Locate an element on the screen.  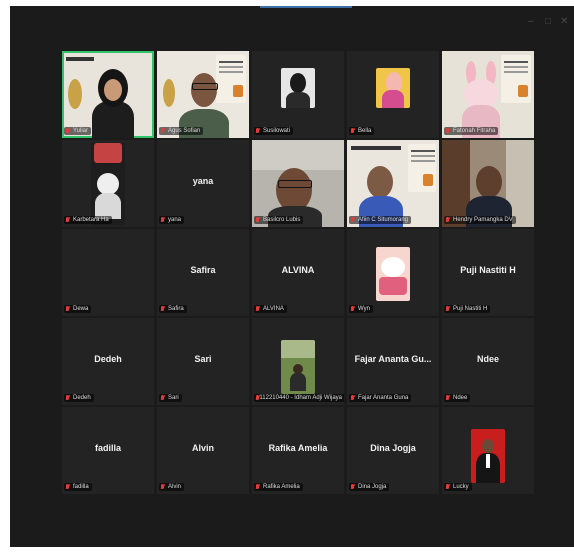
participant-name-label: Wyn is located at coordinates (361, 309).